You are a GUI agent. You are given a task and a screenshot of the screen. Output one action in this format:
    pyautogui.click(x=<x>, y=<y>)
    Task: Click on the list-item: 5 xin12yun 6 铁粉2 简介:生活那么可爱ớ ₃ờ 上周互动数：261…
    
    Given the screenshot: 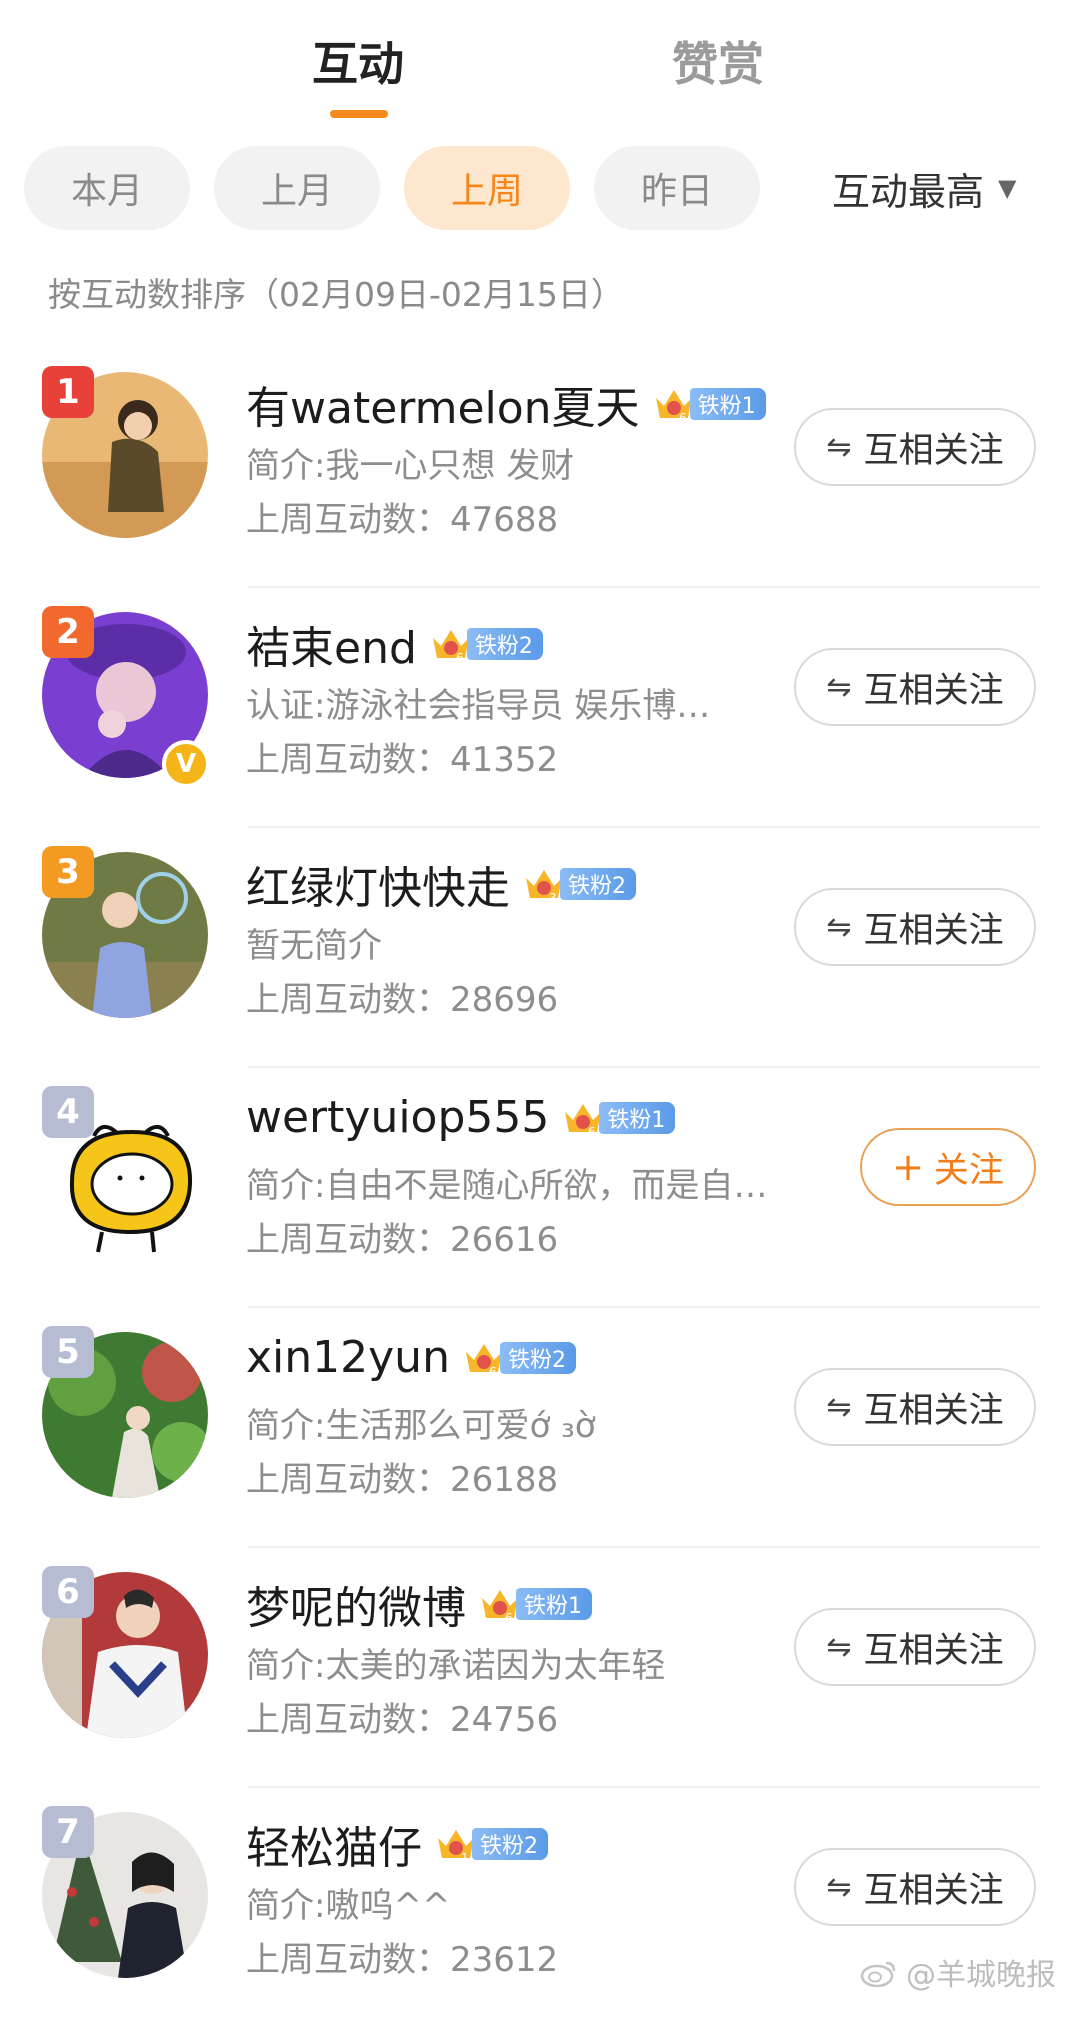 What is the action you would take?
    pyautogui.click(x=540, y=1428)
    